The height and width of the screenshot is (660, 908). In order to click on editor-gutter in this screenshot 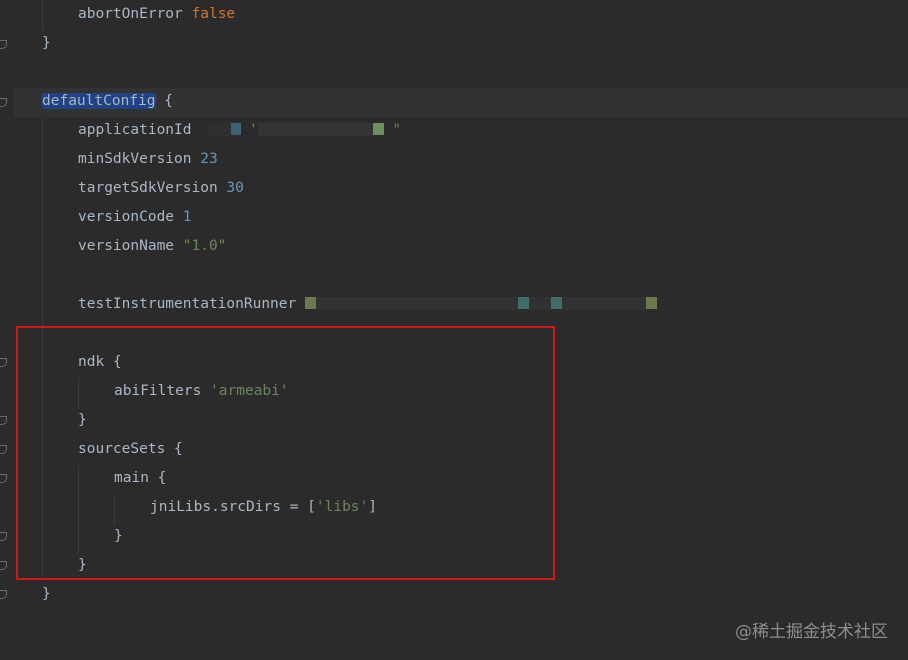, I will do `click(7, 330)`.